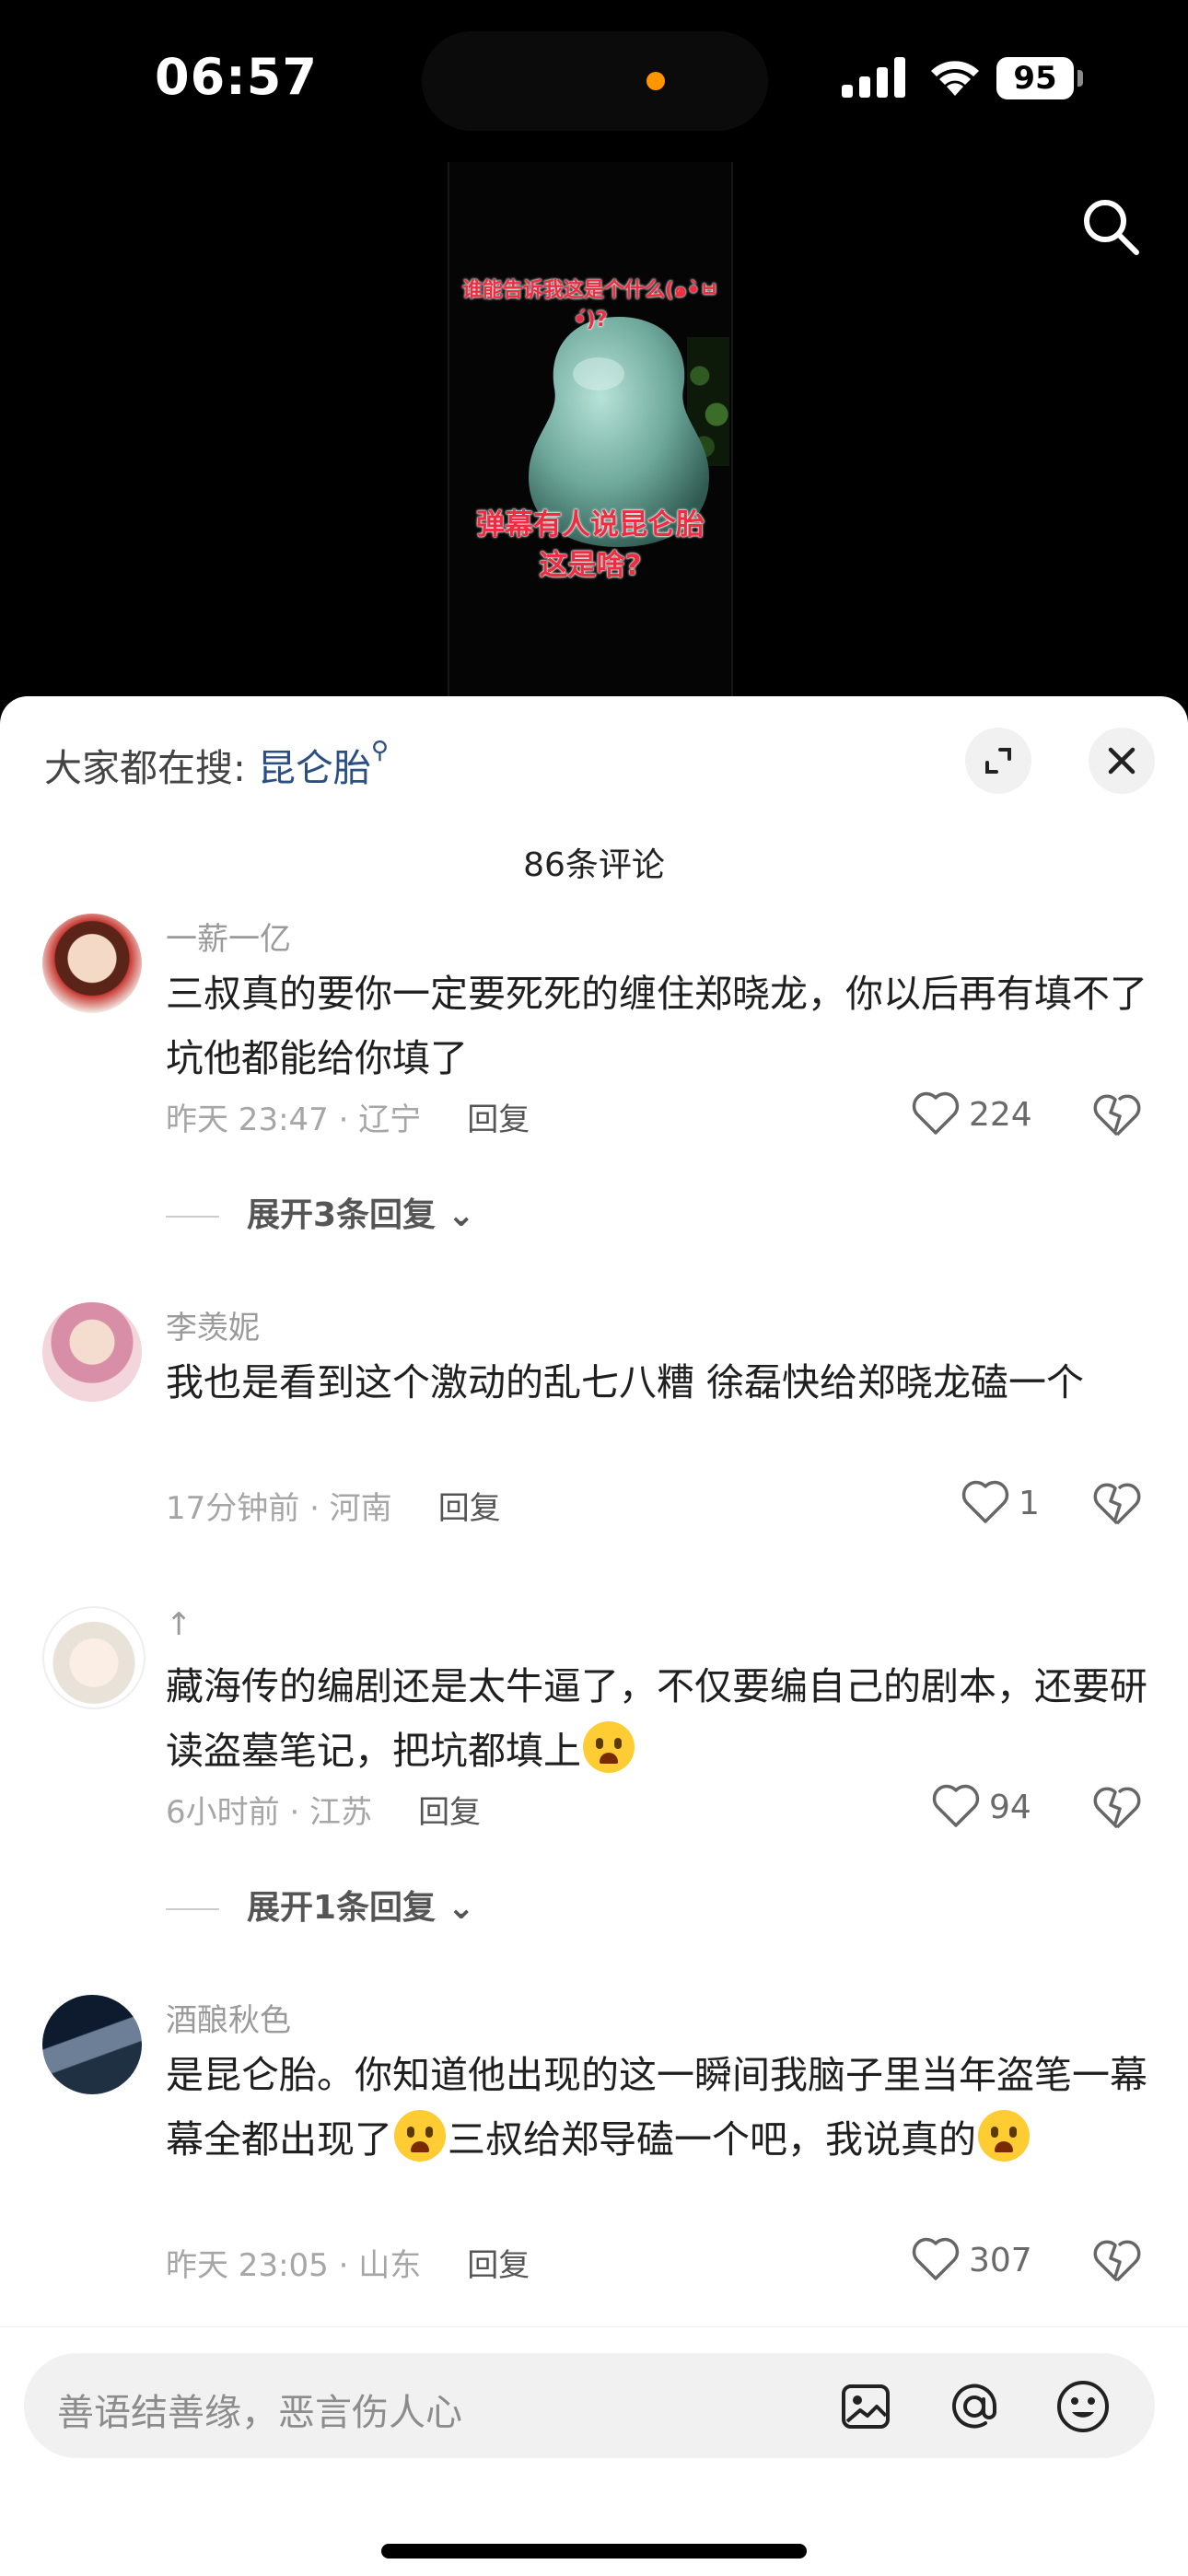 This screenshot has height=2576, width=1188. Describe the element at coordinates (955, 78) in the screenshot. I see `wifi-icon` at that location.